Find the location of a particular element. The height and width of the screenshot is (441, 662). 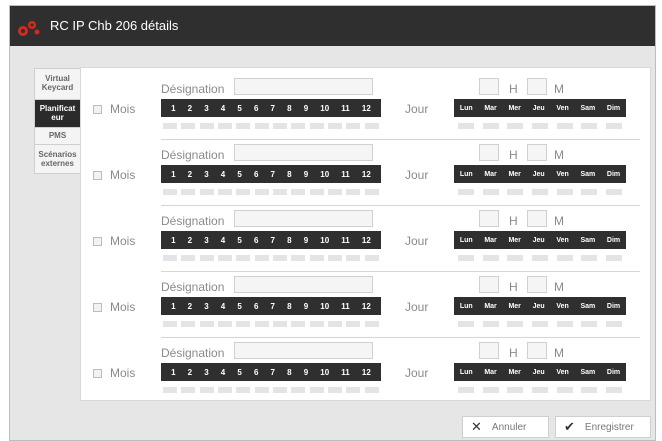

tab-virtual-keycard: Virtual Keycard is located at coordinates (57, 83).